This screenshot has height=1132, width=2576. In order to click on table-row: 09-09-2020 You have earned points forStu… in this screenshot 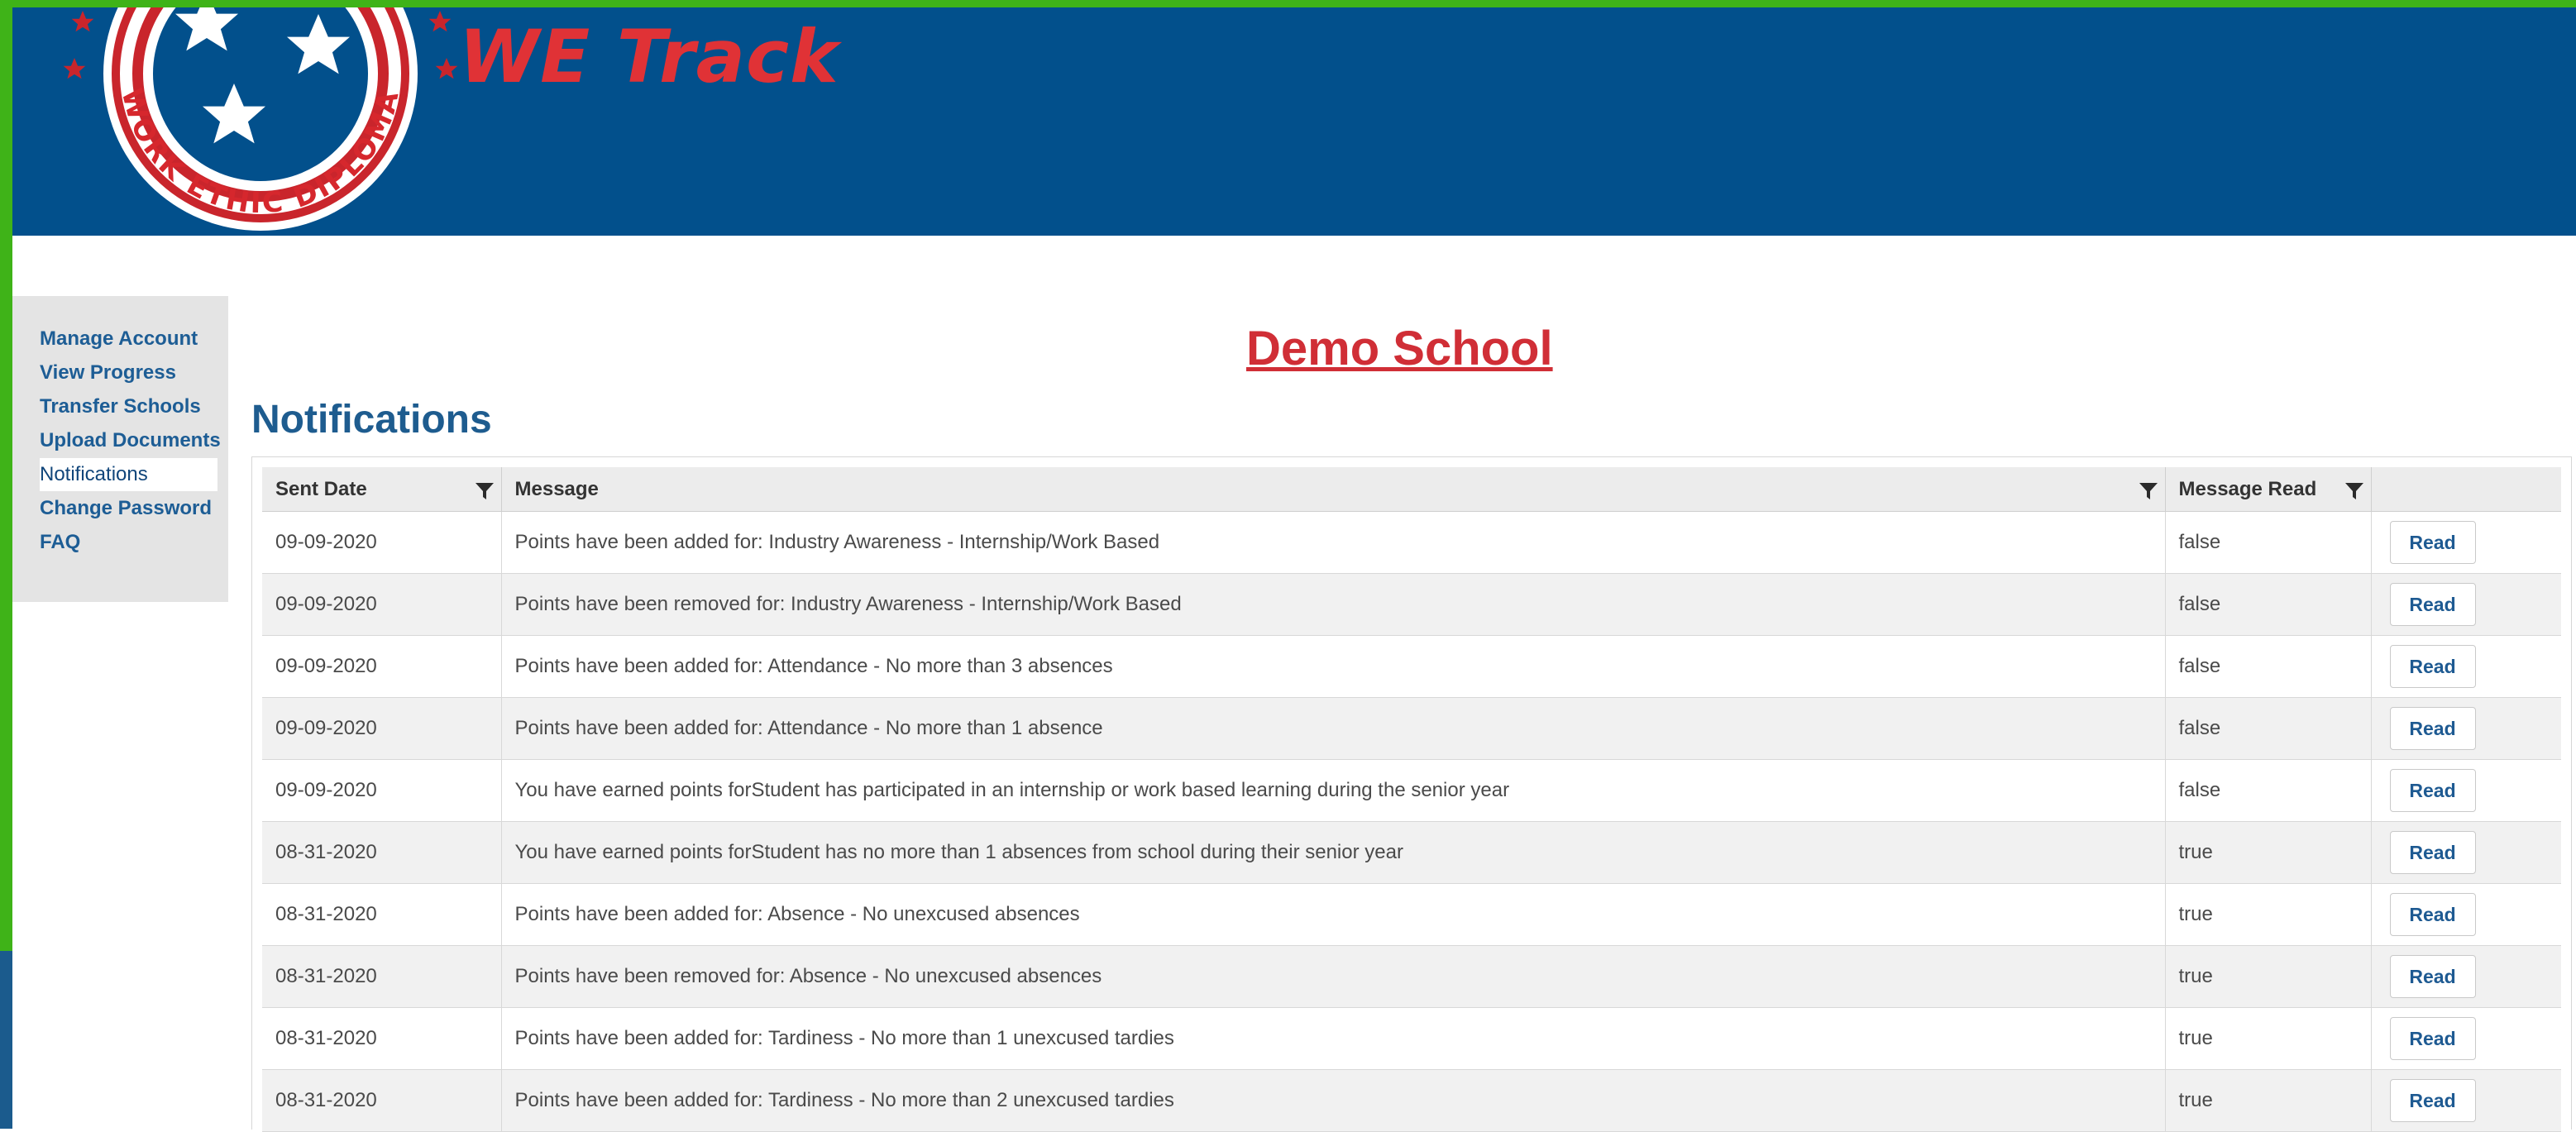, I will do `click(1411, 790)`.